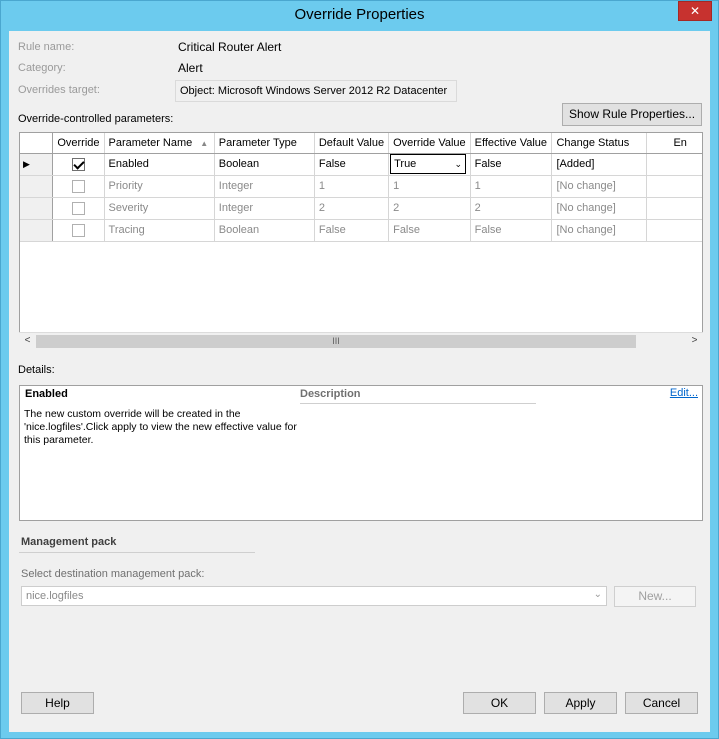 This screenshot has height=739, width=719. What do you see at coordinates (159, 208) in the screenshot?
I see `parameter-name-cell: Severity` at bounding box center [159, 208].